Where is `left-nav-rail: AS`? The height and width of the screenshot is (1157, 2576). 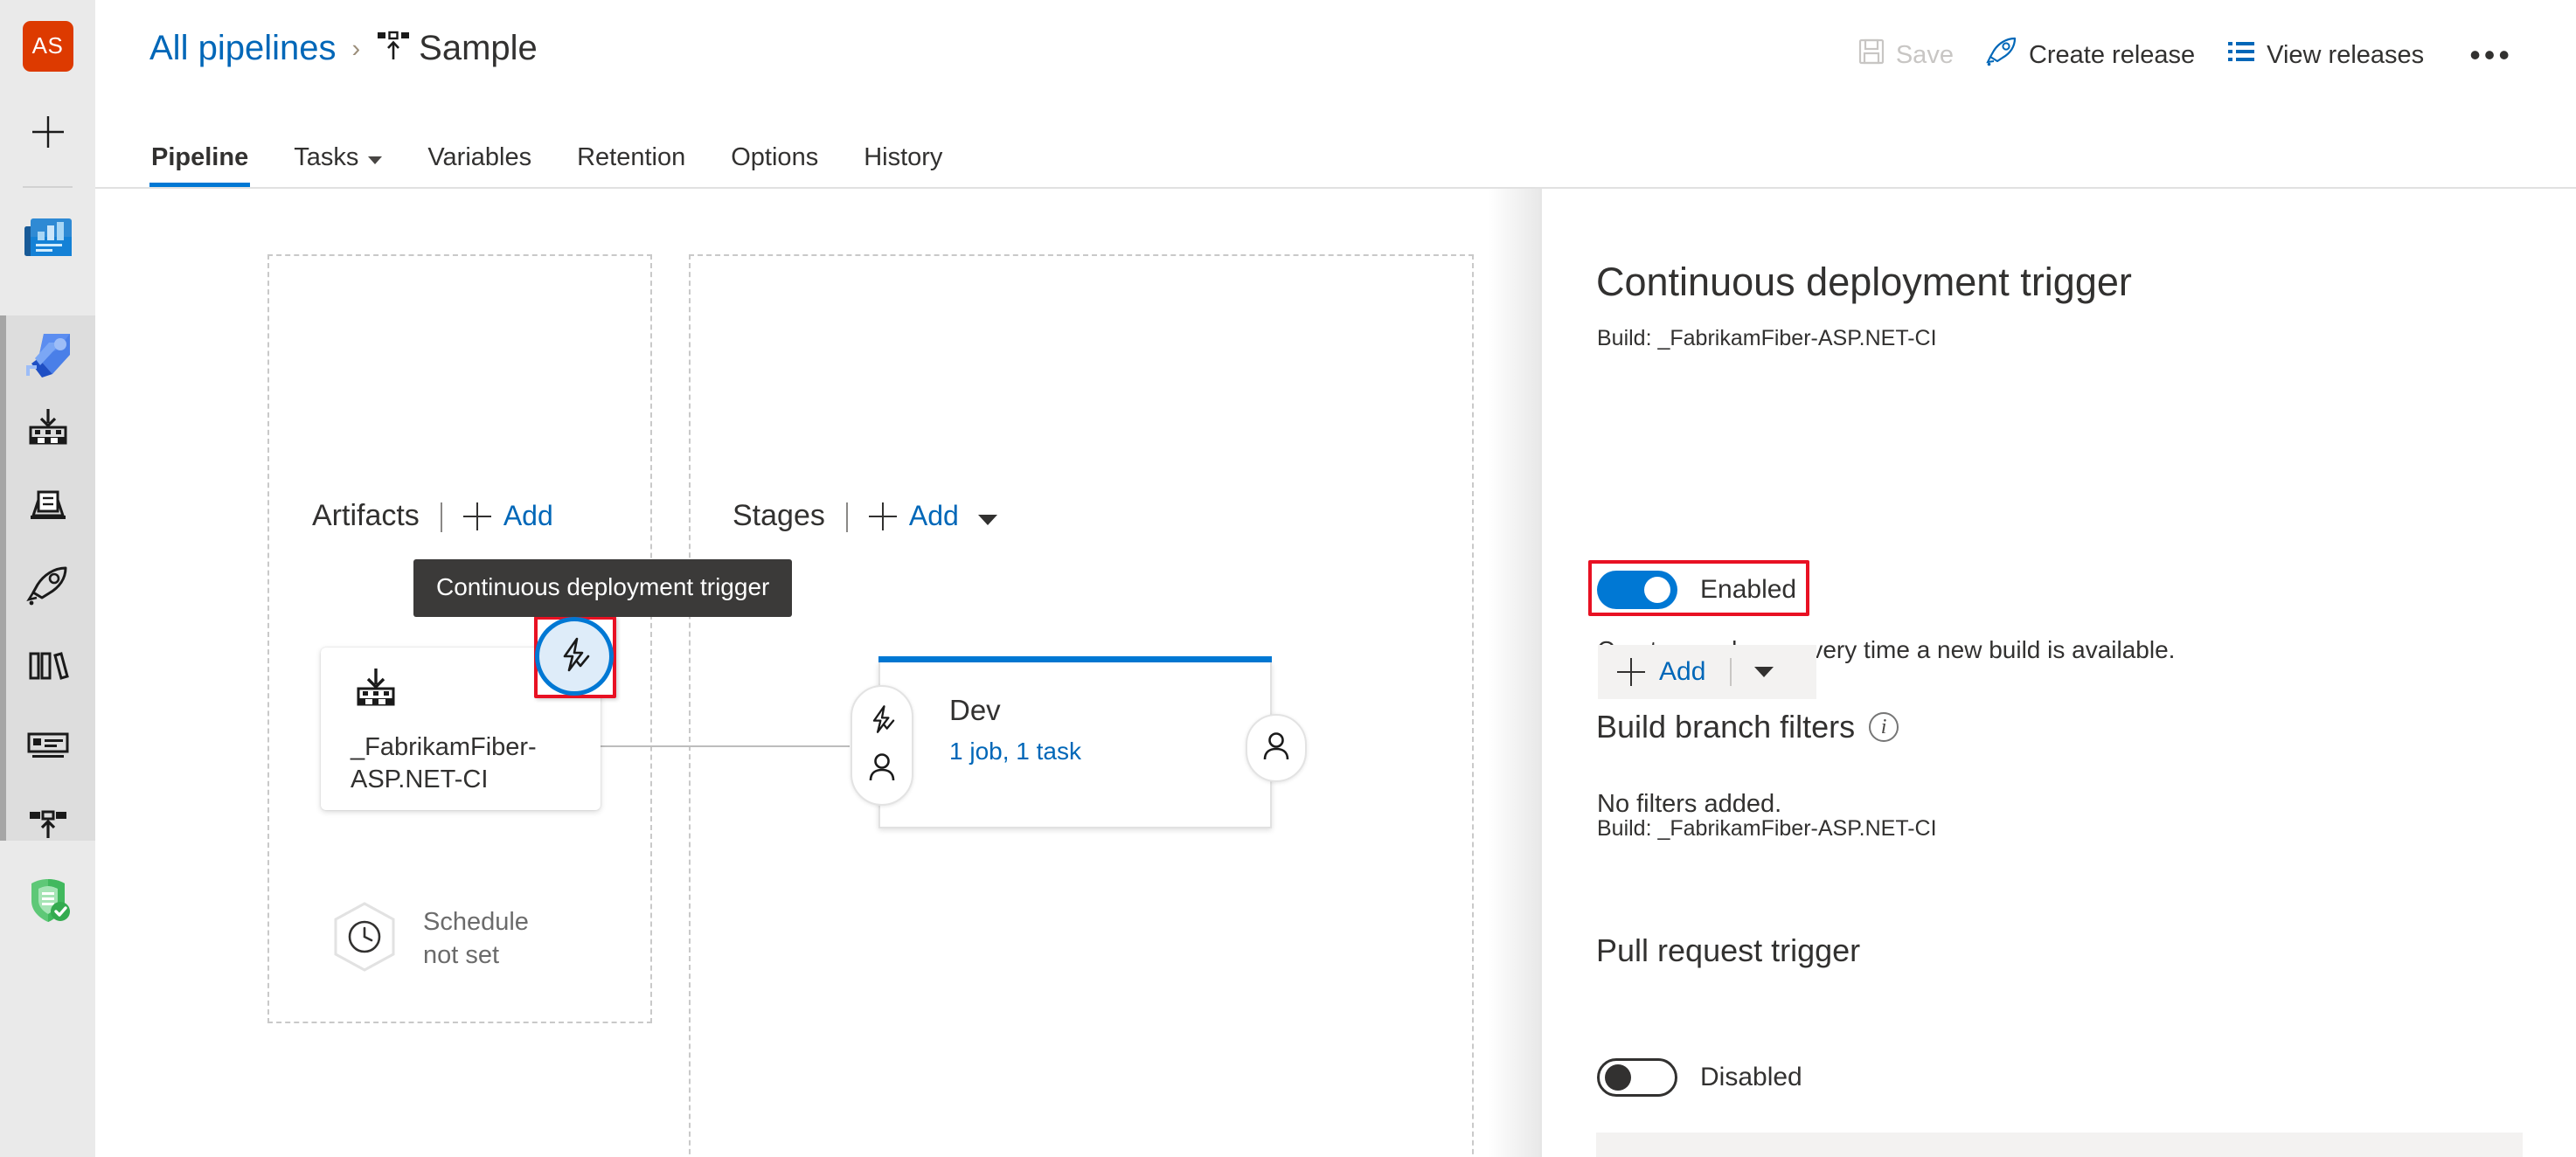
left-nav-rail: AS is located at coordinates (48, 578).